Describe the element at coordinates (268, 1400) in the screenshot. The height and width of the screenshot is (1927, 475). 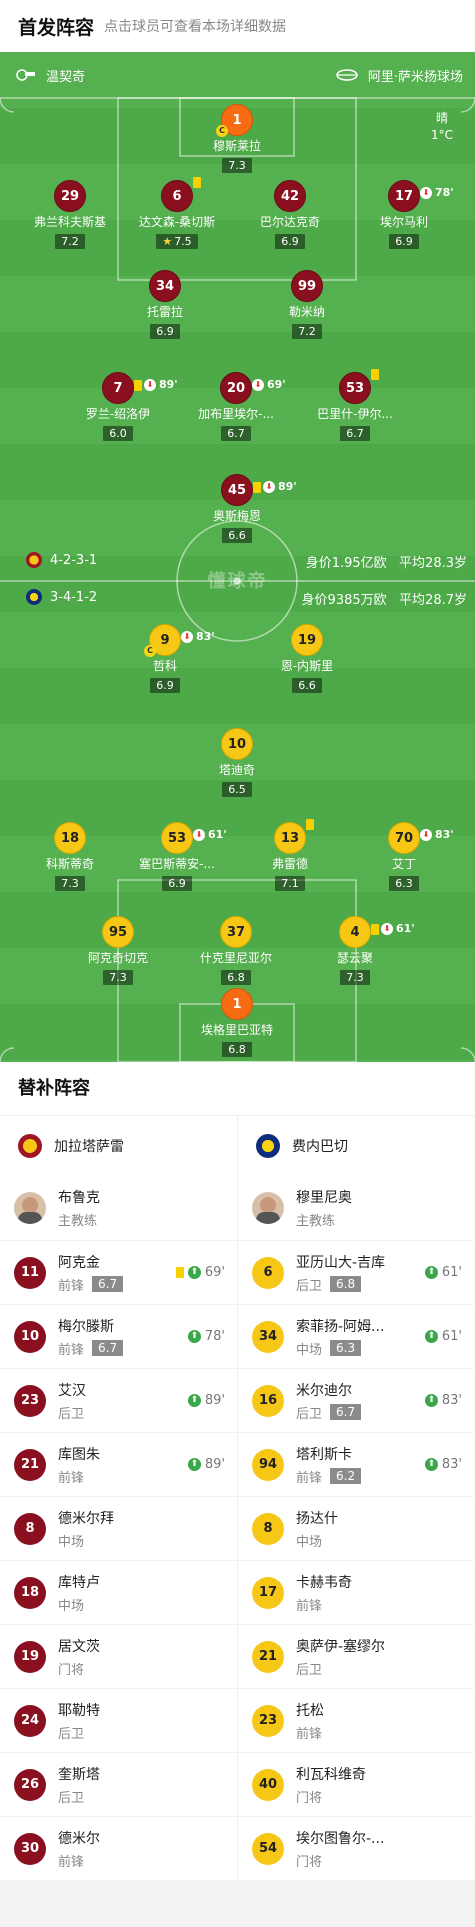
I see `shirt-number: 16` at that location.